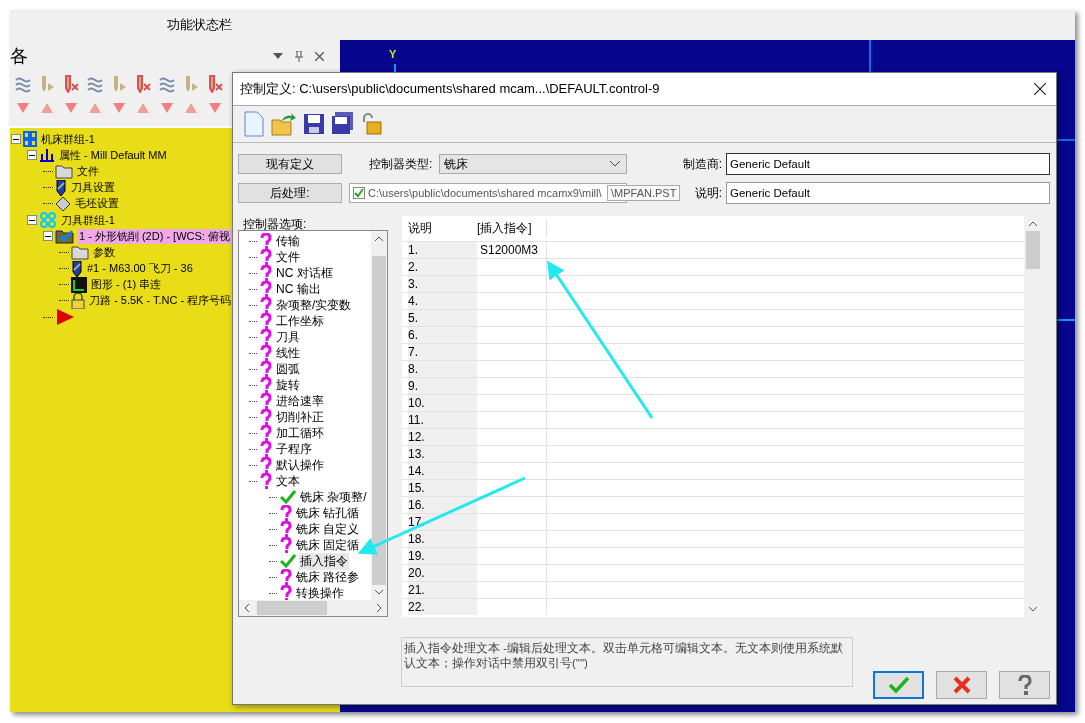  What do you see at coordinates (644, 193) in the screenshot?
I see `path-tooltip: \MPFAN.PST` at bounding box center [644, 193].